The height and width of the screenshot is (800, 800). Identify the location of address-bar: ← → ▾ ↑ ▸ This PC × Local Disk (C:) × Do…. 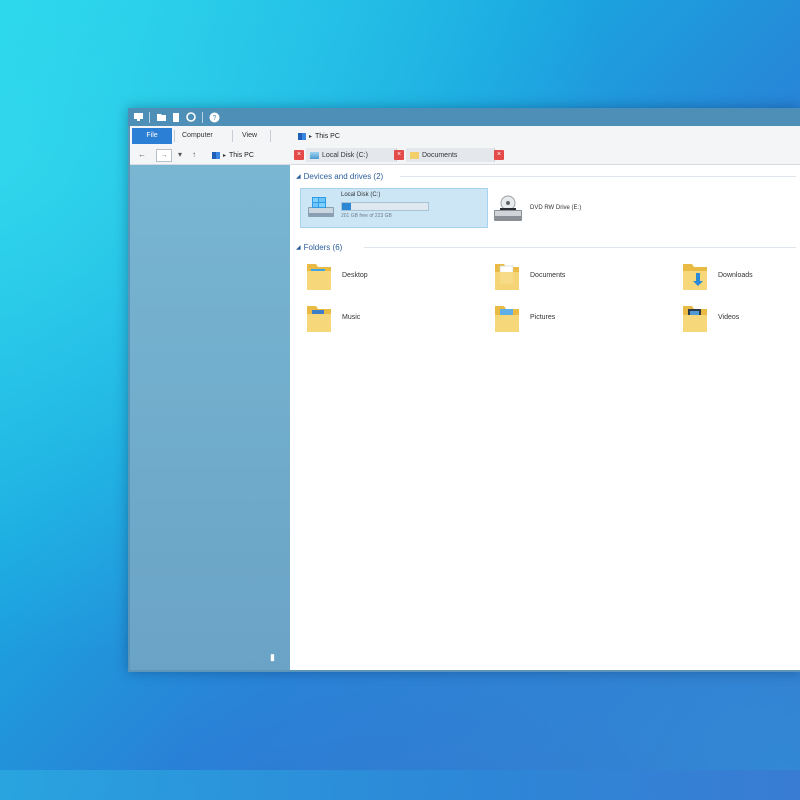
(465, 155).